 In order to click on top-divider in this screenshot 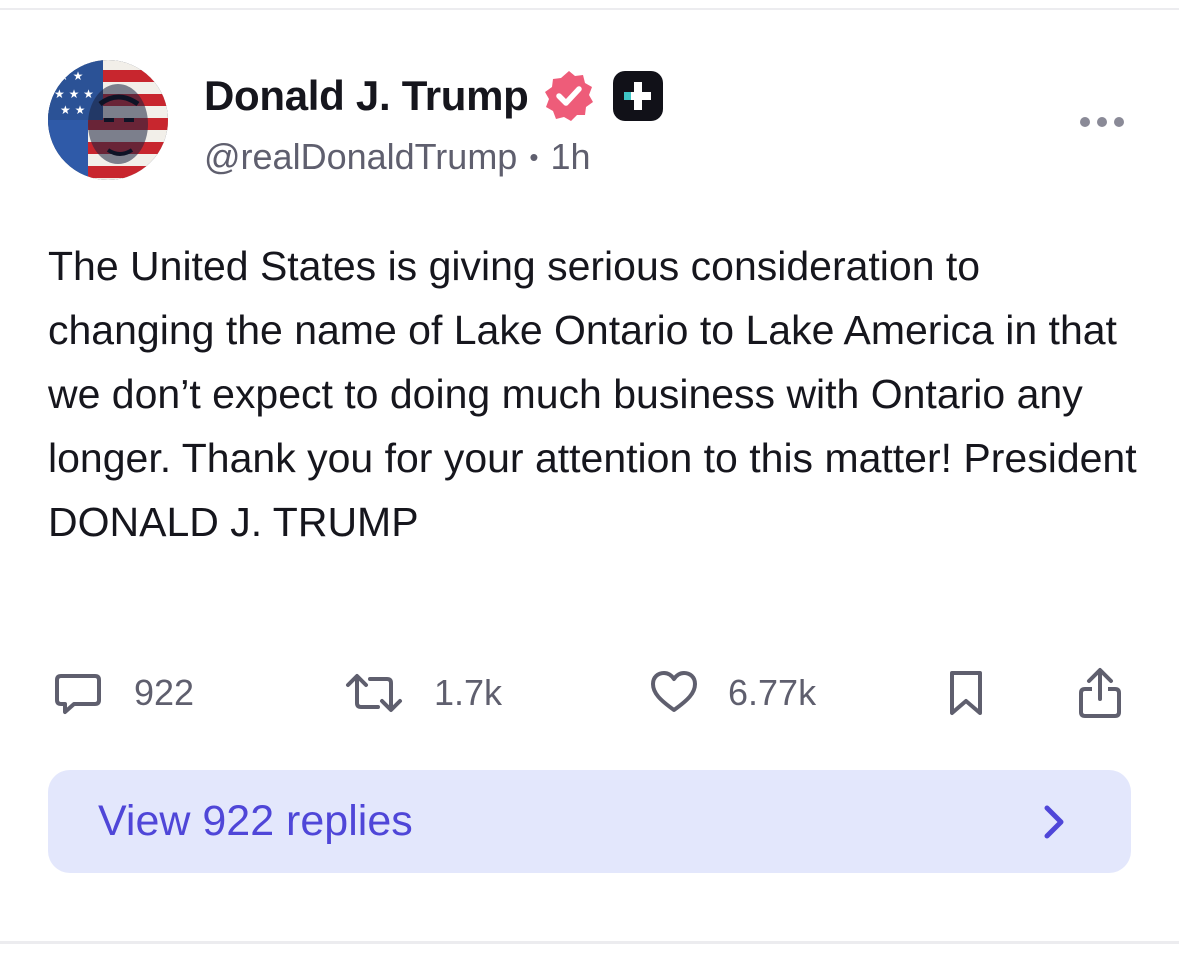, I will do `click(589, 9)`.